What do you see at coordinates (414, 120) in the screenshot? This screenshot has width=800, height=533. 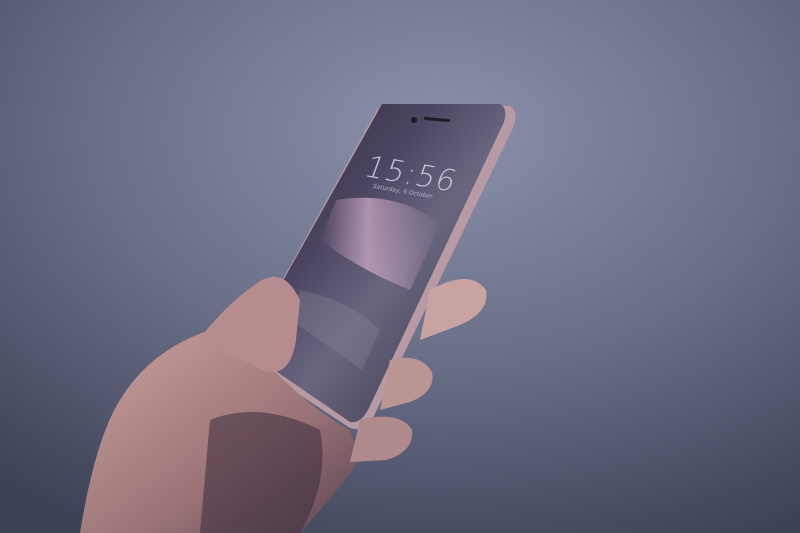 I see `front-camera-icon` at bounding box center [414, 120].